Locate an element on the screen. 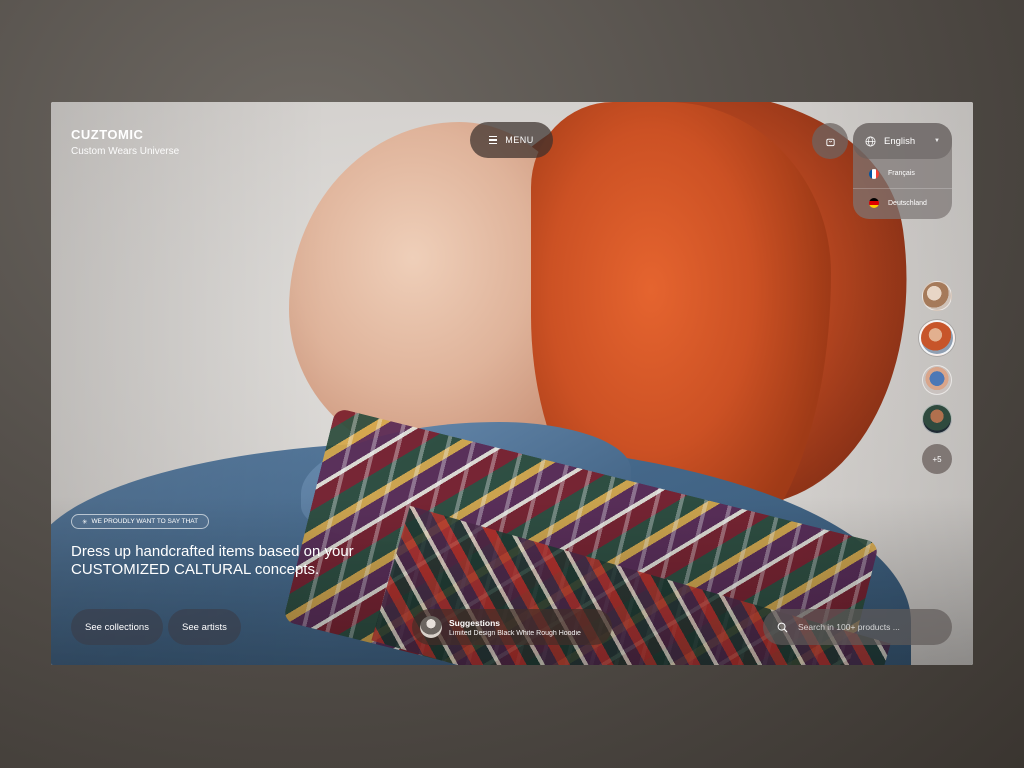  language-selector: English ▼ Français Deutschland is located at coordinates (902, 171).